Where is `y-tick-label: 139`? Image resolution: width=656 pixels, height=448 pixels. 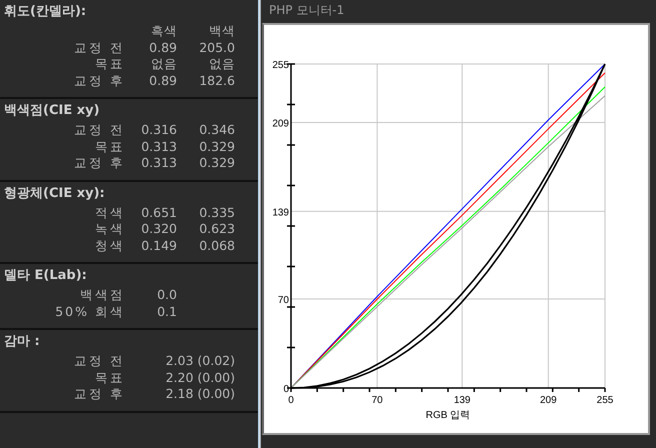 y-tick-label: 139 is located at coordinates (280, 212).